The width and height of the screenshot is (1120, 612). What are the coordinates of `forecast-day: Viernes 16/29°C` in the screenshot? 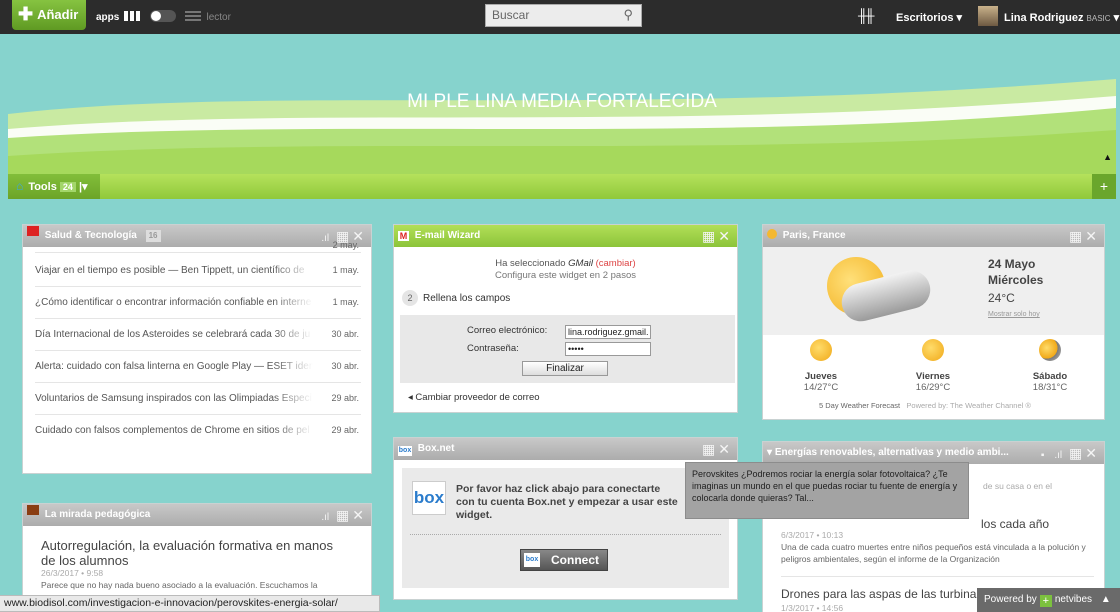 It's located at (933, 364).